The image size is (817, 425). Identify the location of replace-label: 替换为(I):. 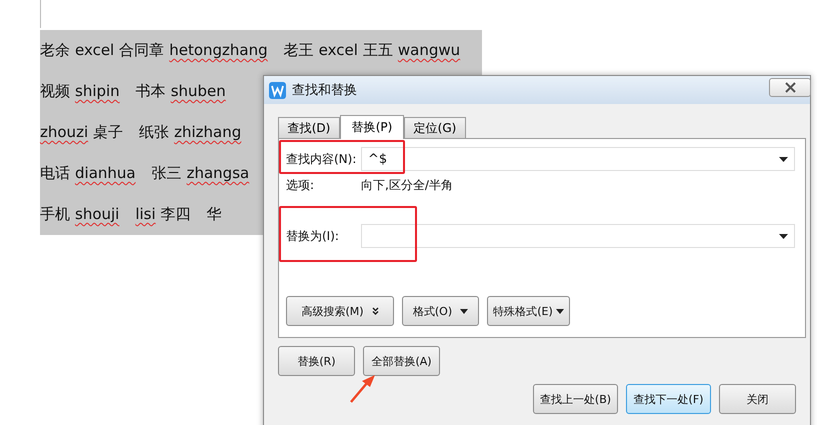
(313, 236).